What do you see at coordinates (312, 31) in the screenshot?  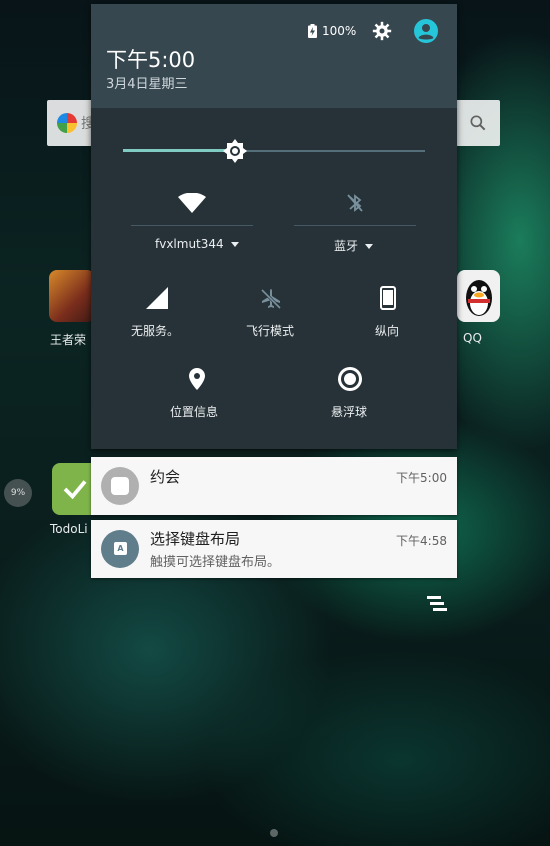 I see `battery-charging-icon` at bounding box center [312, 31].